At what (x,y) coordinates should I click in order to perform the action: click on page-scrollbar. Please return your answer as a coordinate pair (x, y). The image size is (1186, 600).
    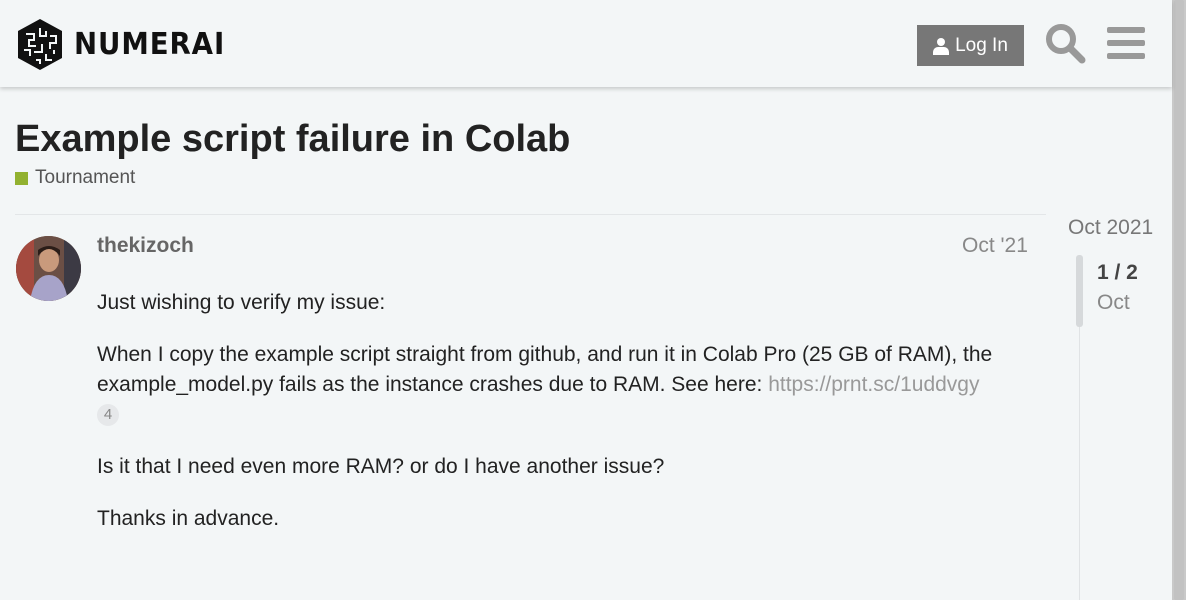
    Looking at the image, I should click on (1179, 300).